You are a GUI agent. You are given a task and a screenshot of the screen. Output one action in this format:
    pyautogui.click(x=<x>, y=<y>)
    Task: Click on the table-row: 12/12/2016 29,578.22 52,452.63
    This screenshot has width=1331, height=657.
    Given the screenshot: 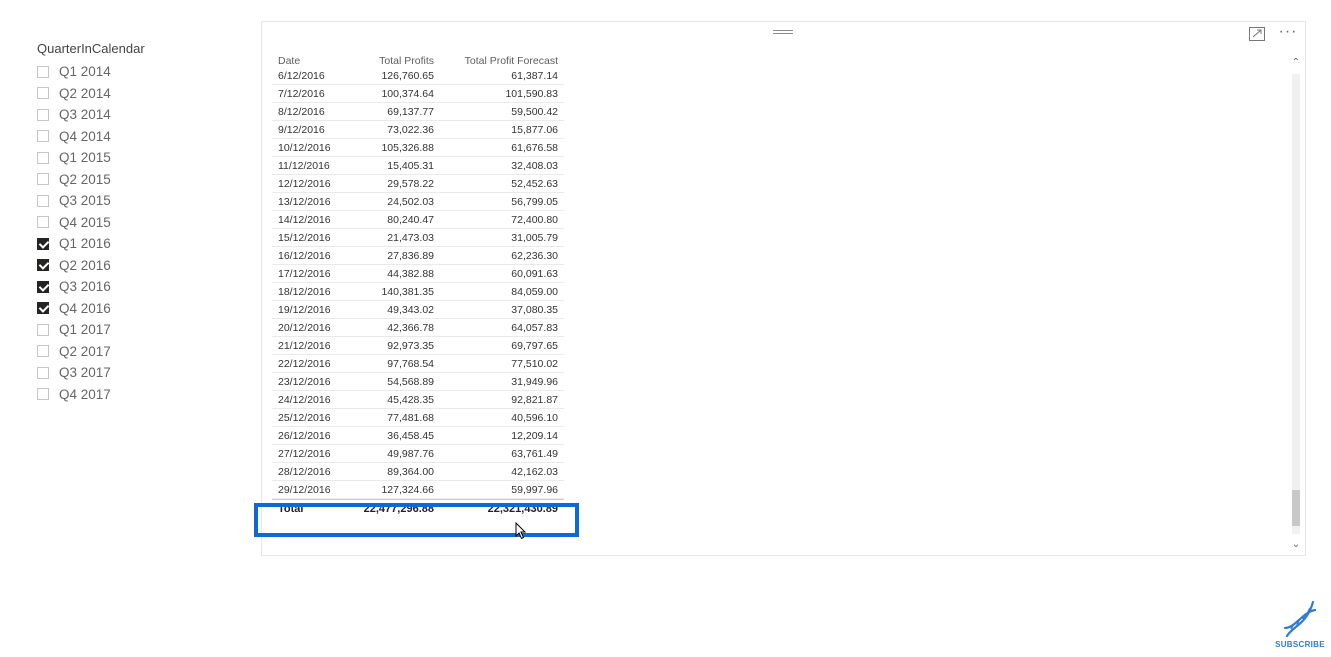 What is the action you would take?
    pyautogui.click(x=418, y=184)
    